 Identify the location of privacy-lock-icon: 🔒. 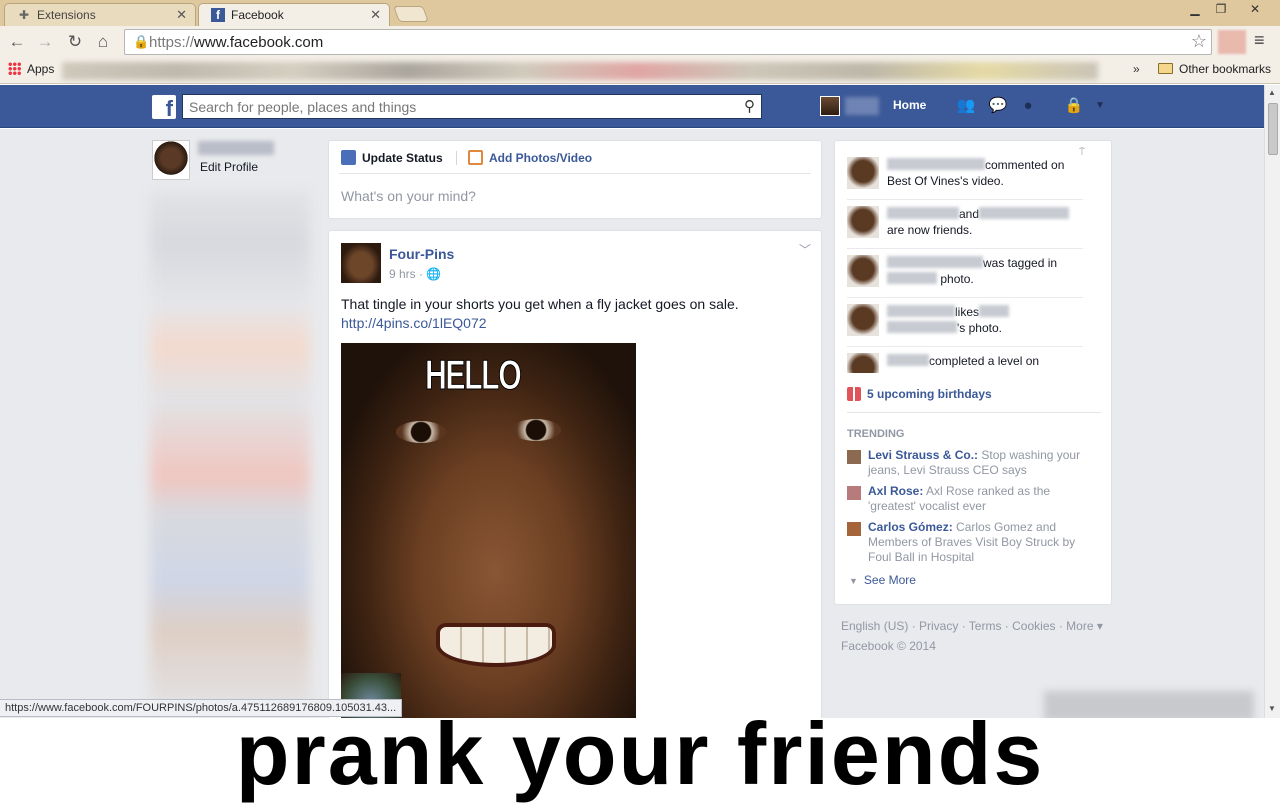
(1074, 106).